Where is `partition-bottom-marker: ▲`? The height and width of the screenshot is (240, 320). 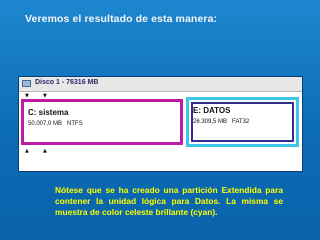 partition-bottom-marker: ▲ is located at coordinates (45, 151).